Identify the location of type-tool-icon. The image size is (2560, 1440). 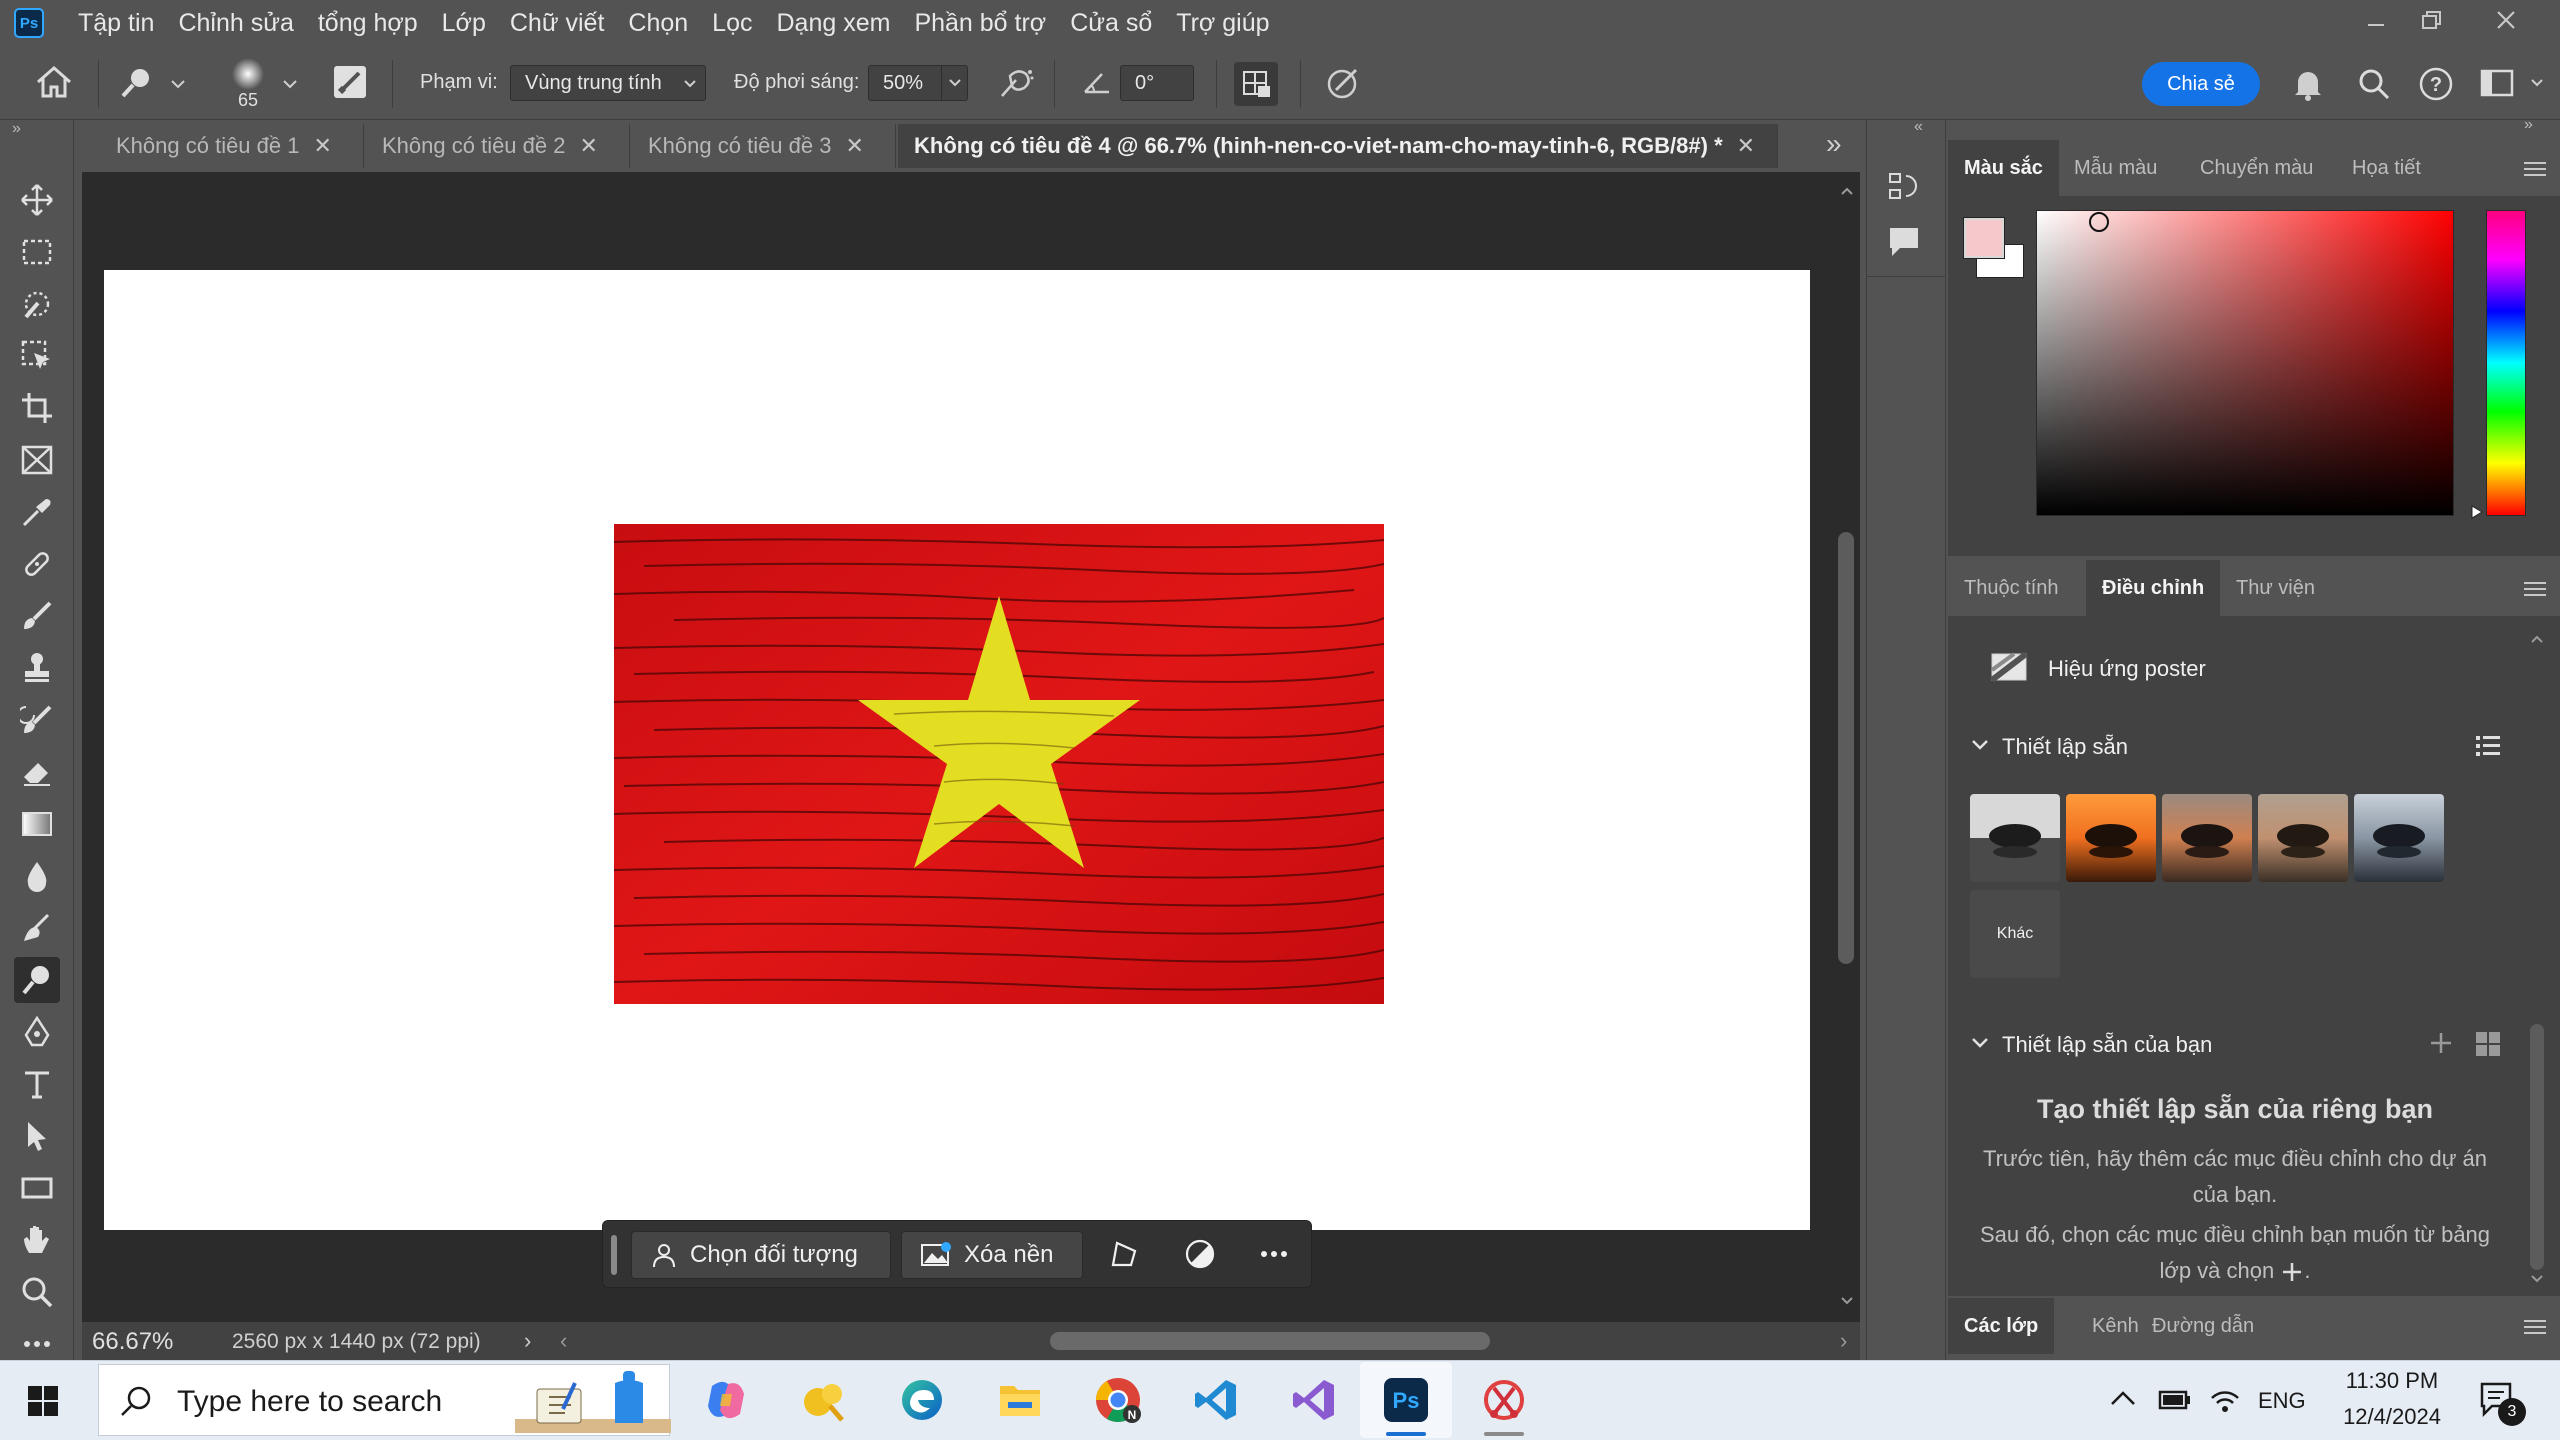
(37, 1084).